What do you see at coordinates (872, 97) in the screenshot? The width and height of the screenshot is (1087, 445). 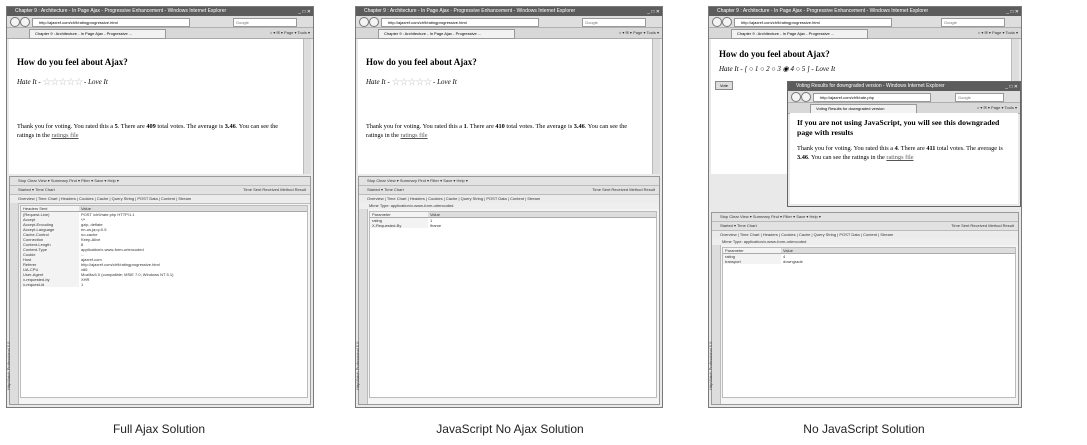 I see `popup-url-input: http://ajaxref.com/ch9/rate.php` at bounding box center [872, 97].